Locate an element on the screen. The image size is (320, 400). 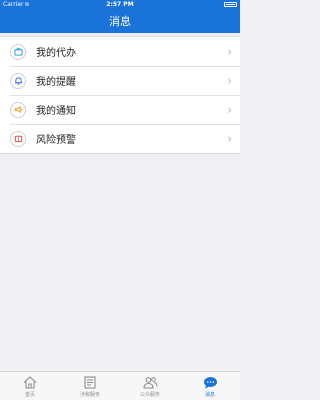
tab-bar: 首页 涉税服务 公众服务 消息 is located at coordinates (120, 385).